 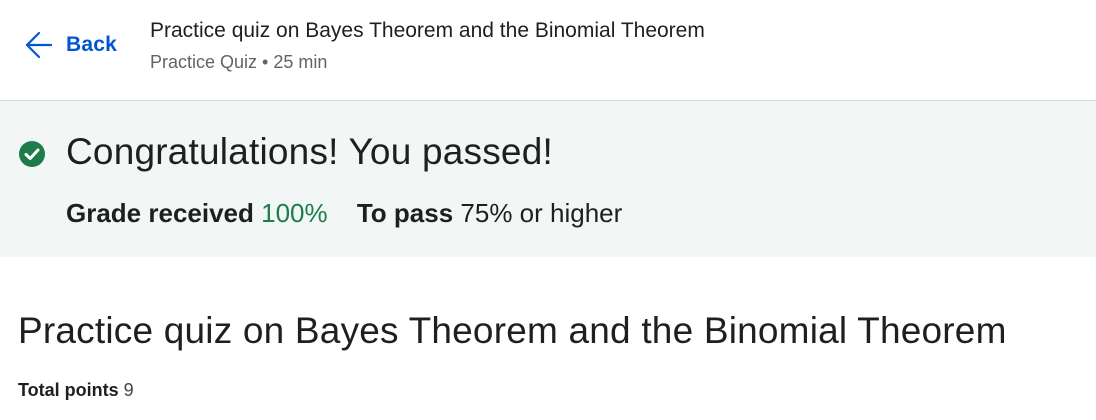 I want to click on arrow-left-icon, so click(x=39, y=45).